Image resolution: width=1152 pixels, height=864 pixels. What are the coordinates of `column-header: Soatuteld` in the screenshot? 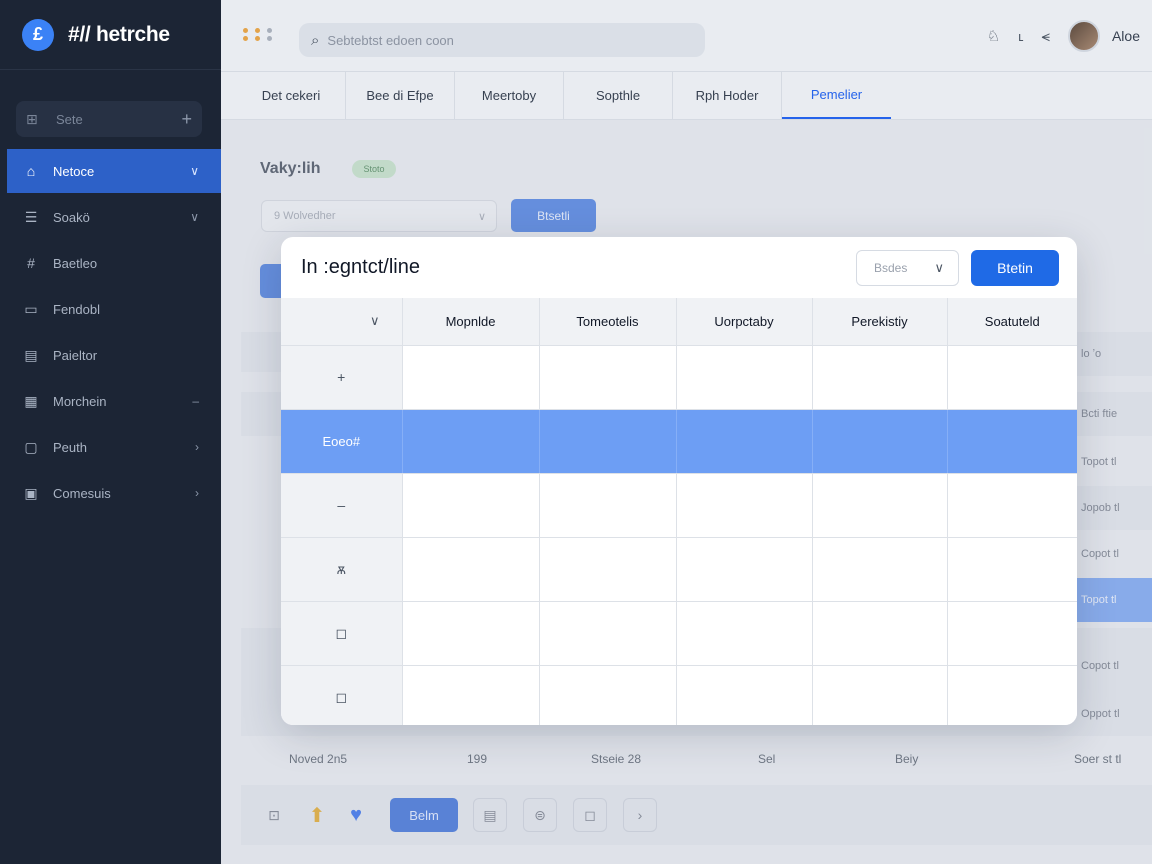 It's located at (1012, 322).